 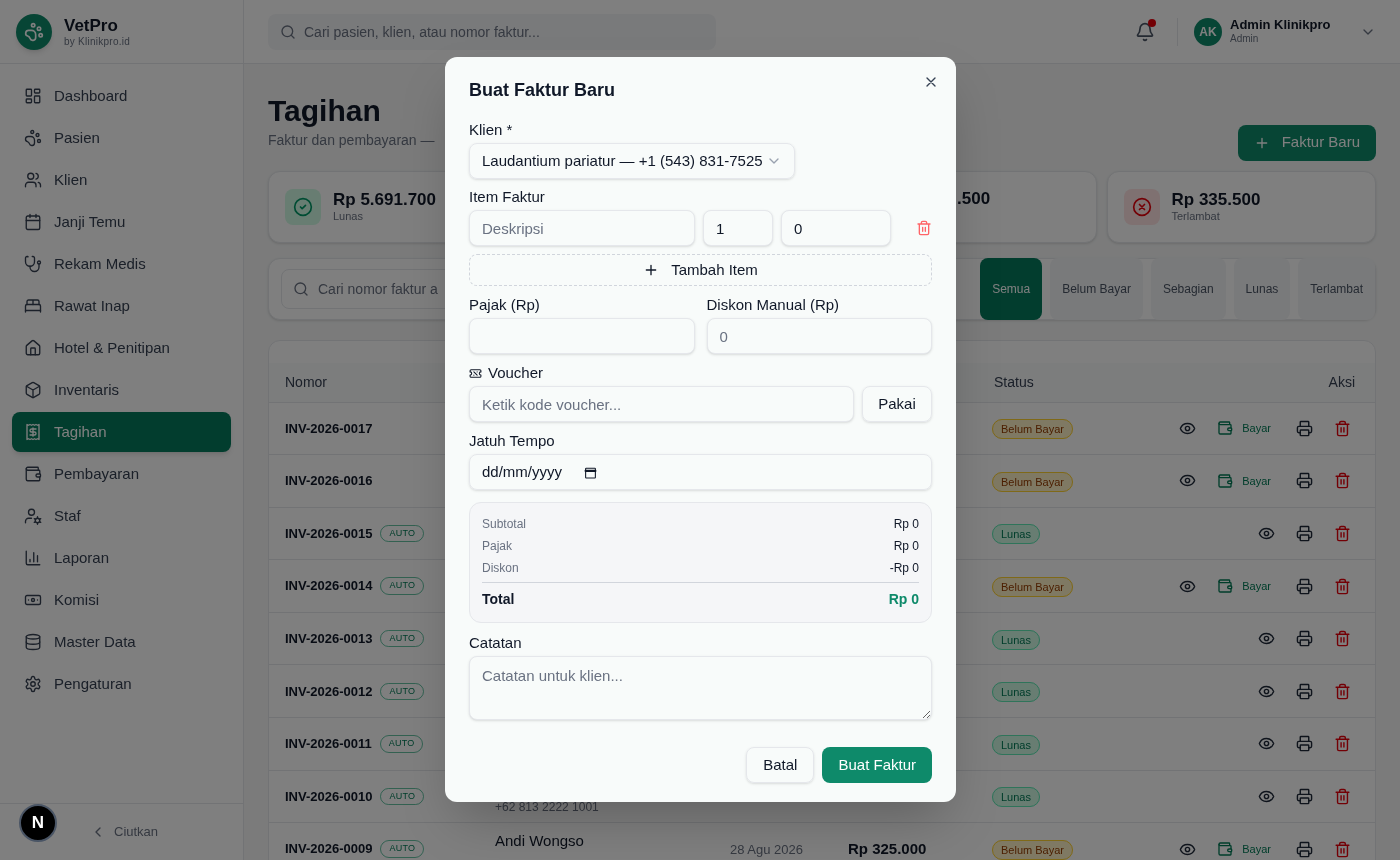 What do you see at coordinates (1336, 288) in the screenshot?
I see `filter-tab: Terlambat` at bounding box center [1336, 288].